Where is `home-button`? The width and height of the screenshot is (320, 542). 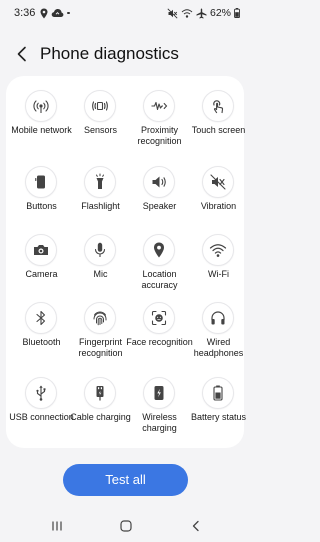 home-button is located at coordinates (126, 526).